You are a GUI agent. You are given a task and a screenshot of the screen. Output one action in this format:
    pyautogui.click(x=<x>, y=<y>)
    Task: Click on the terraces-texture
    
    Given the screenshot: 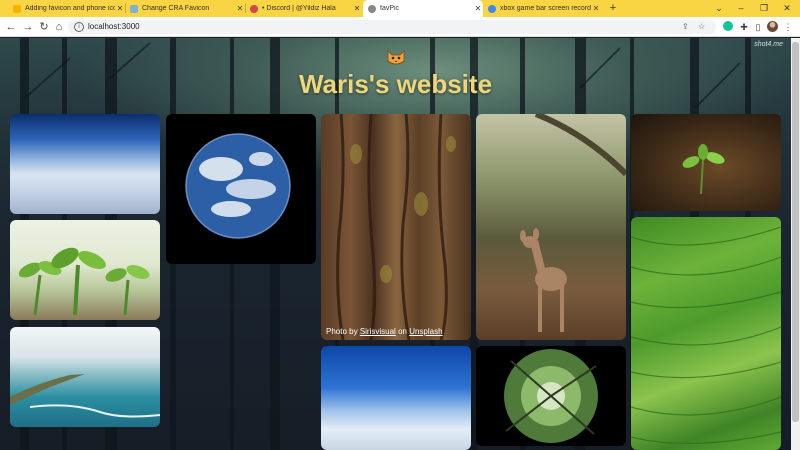 What is the action you would take?
    pyautogui.click(x=706, y=335)
    